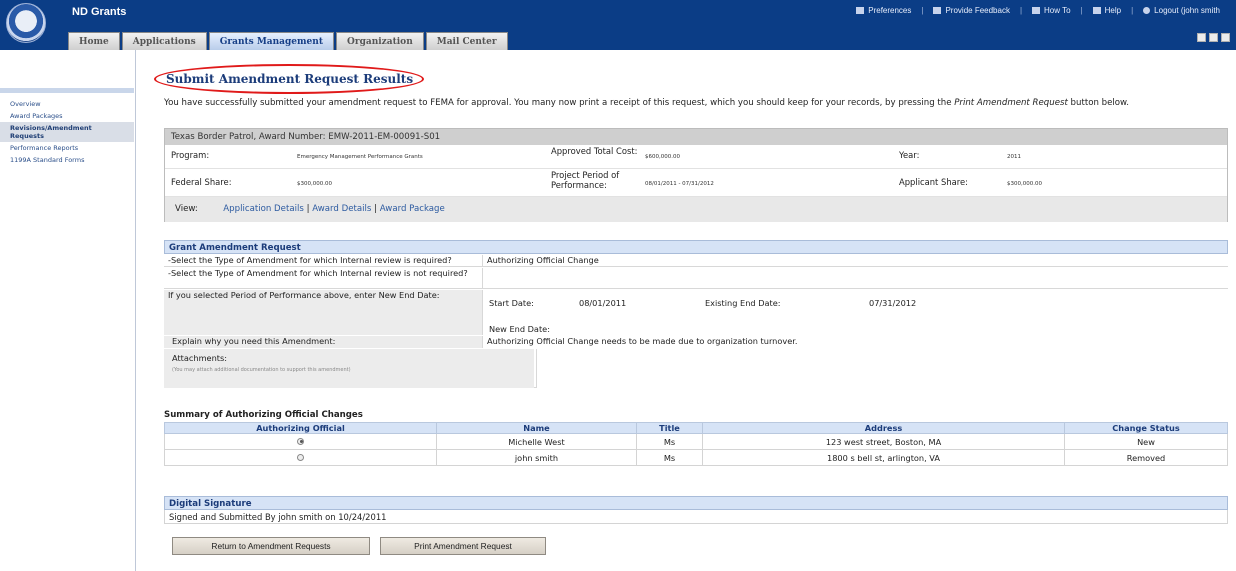 This screenshot has width=1236, height=571. What do you see at coordinates (290, 79) in the screenshot?
I see `page-title: Submit Amendment Request Results` at bounding box center [290, 79].